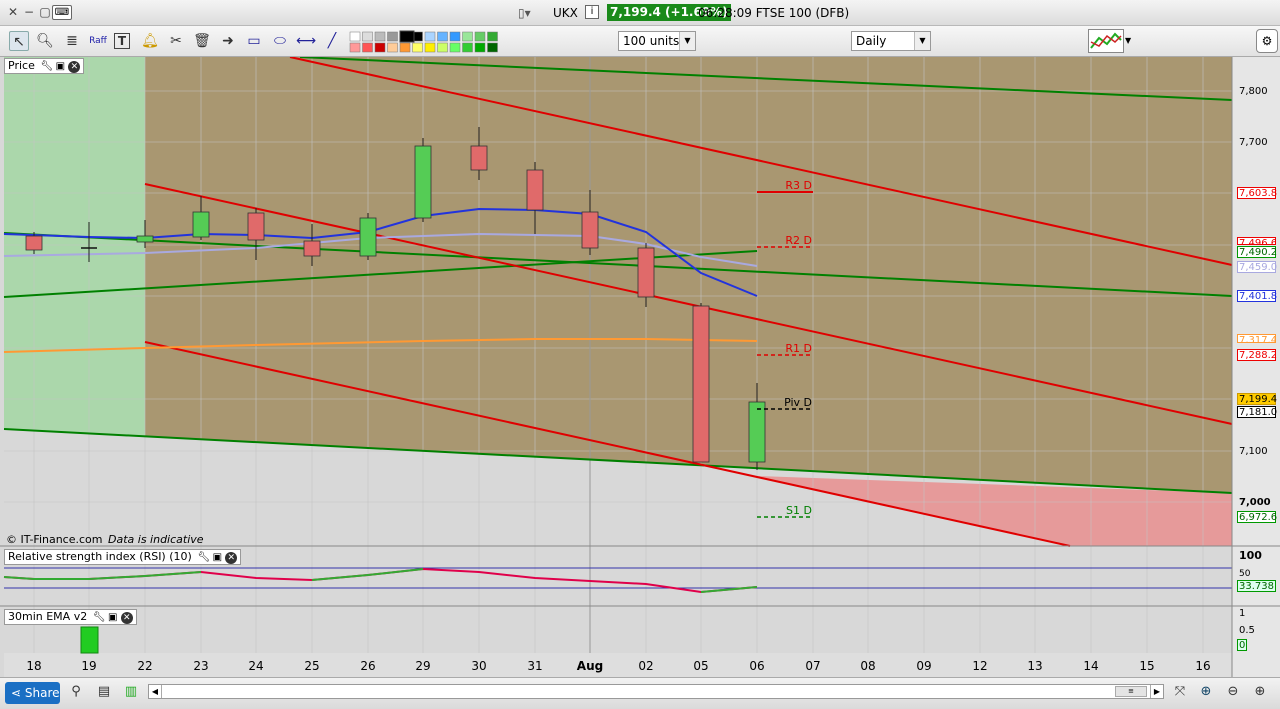 This screenshot has height=709, width=1280. I want to click on tag-r1: 7,288.2, so click(1257, 355).